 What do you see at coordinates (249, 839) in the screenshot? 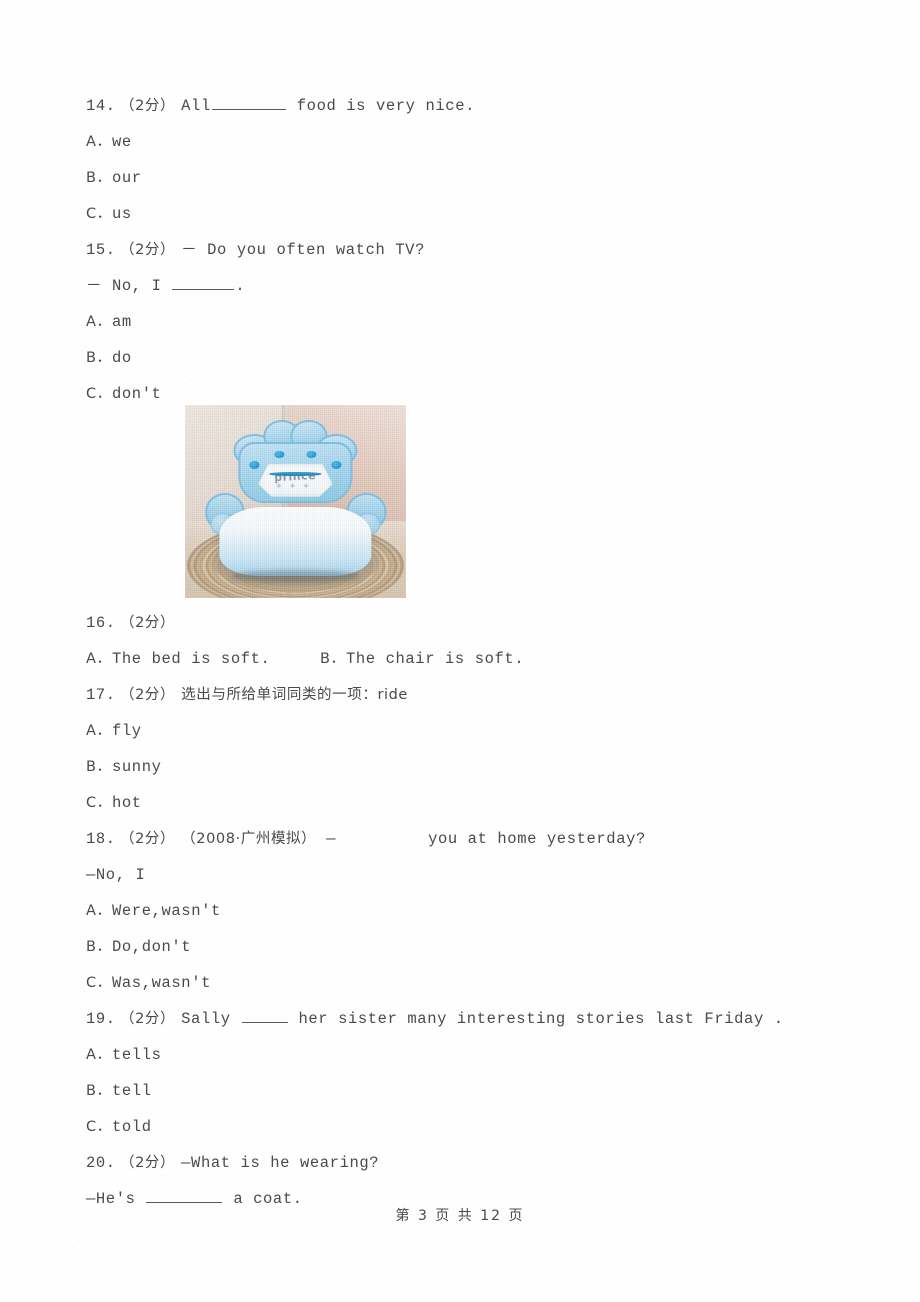
I see `question-18-source: （2008·广州模拟）` at bounding box center [249, 839].